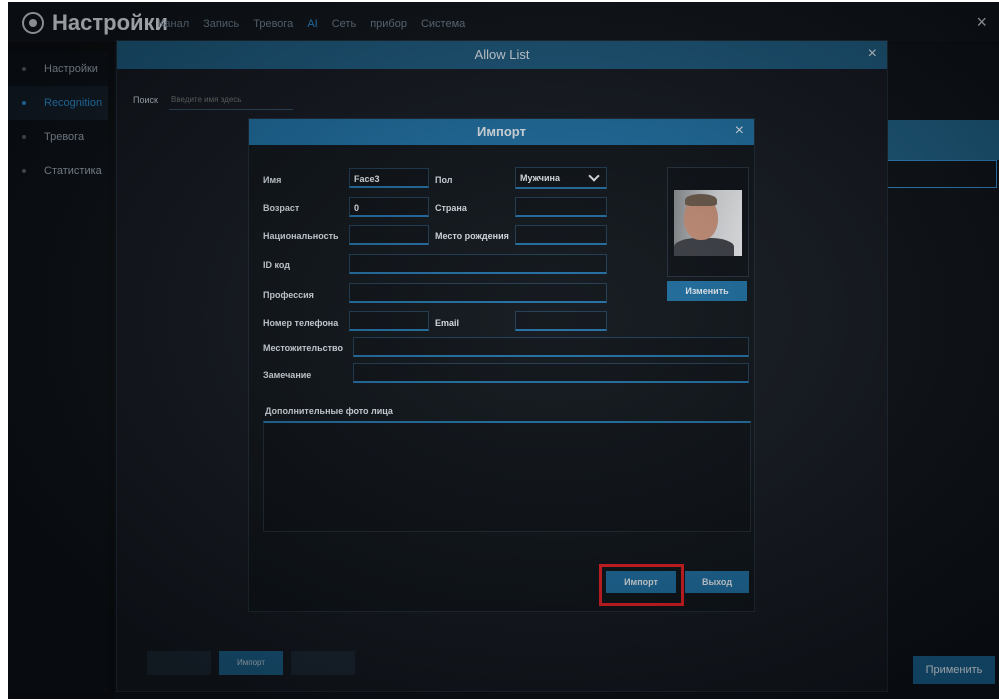  Describe the element at coordinates (301, 323) in the screenshot. I see `phone-label: Номер телефона` at that location.